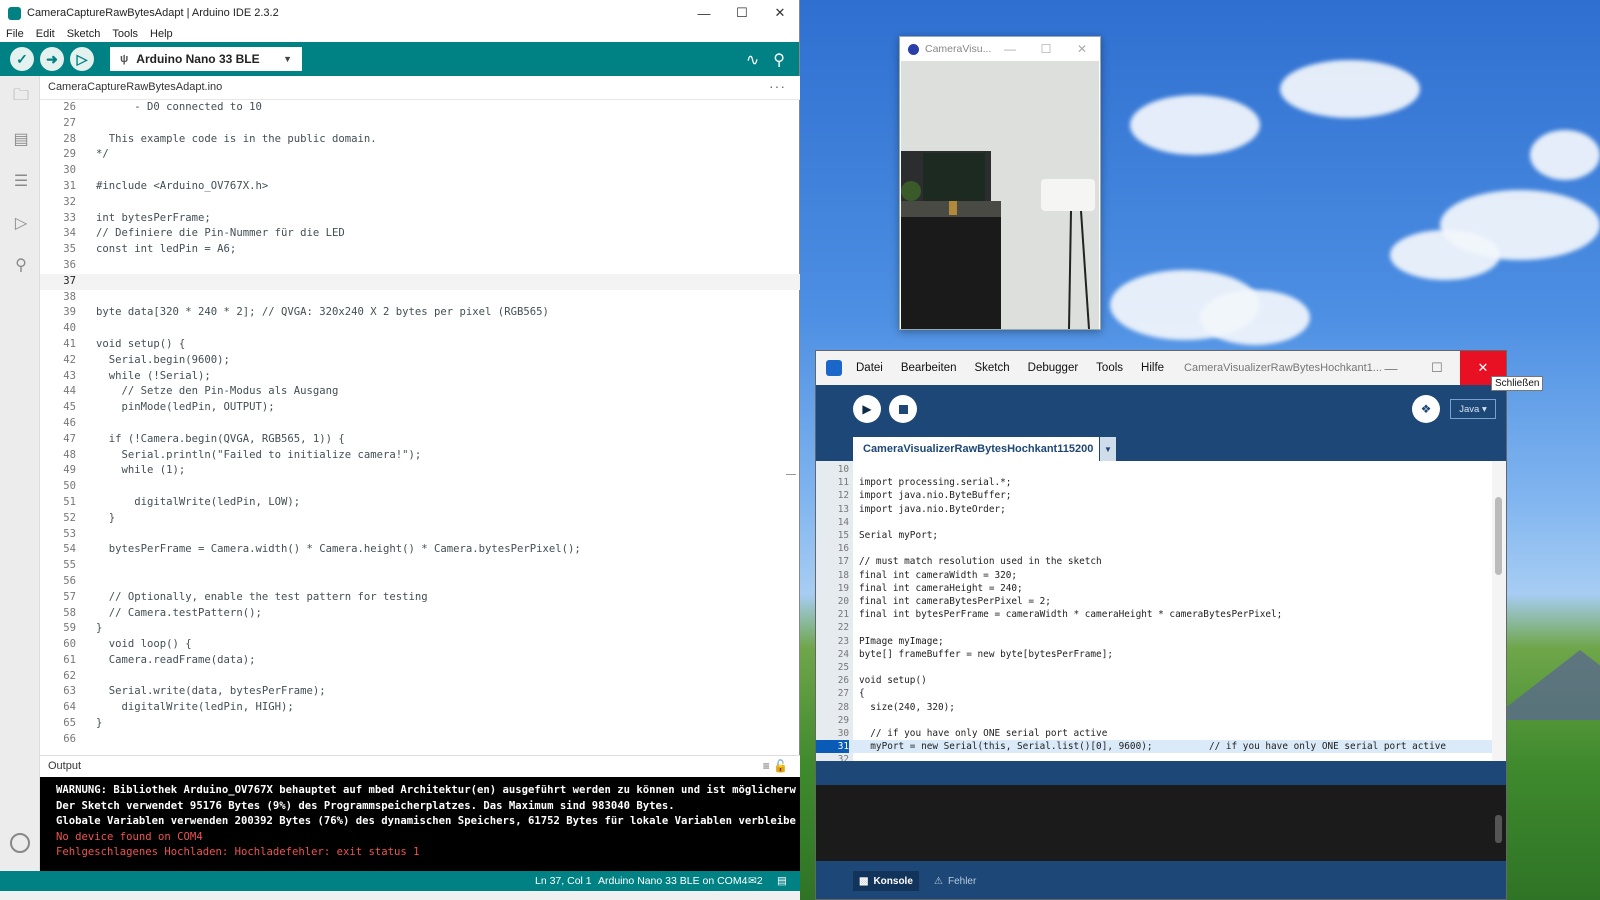 Image resolution: width=1600 pixels, height=900 pixels. I want to click on code-line: 29 */, so click(420, 155).